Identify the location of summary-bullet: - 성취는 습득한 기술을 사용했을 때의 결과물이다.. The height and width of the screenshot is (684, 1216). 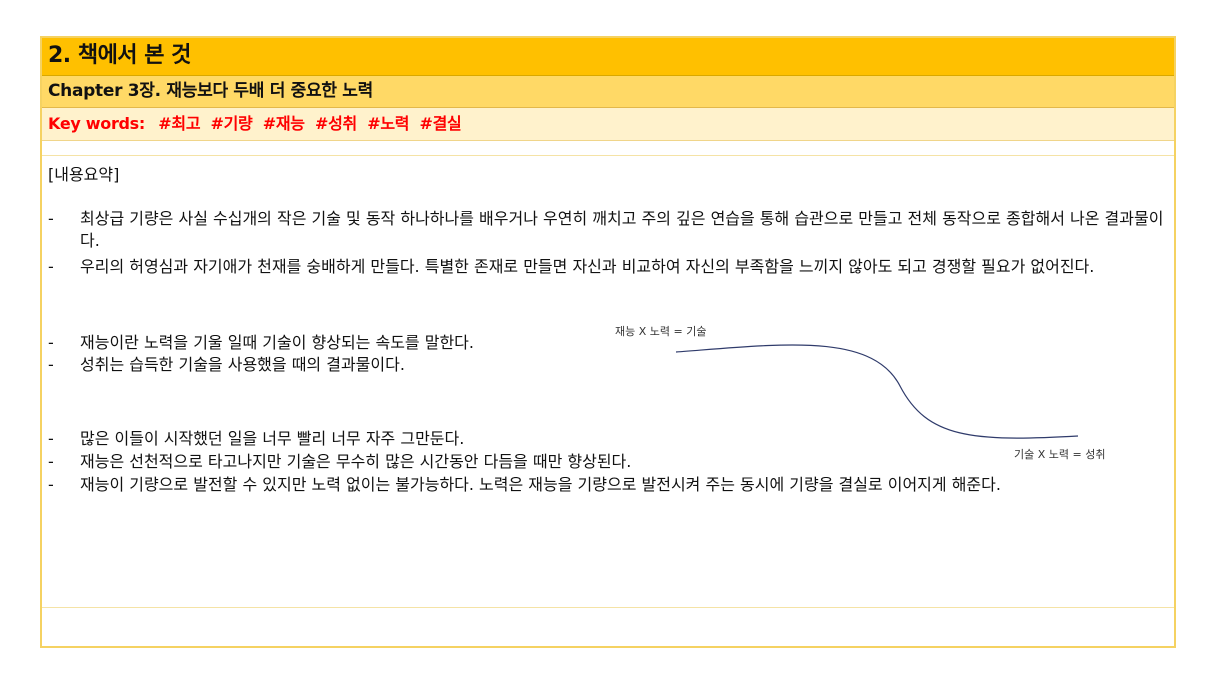
(328, 365).